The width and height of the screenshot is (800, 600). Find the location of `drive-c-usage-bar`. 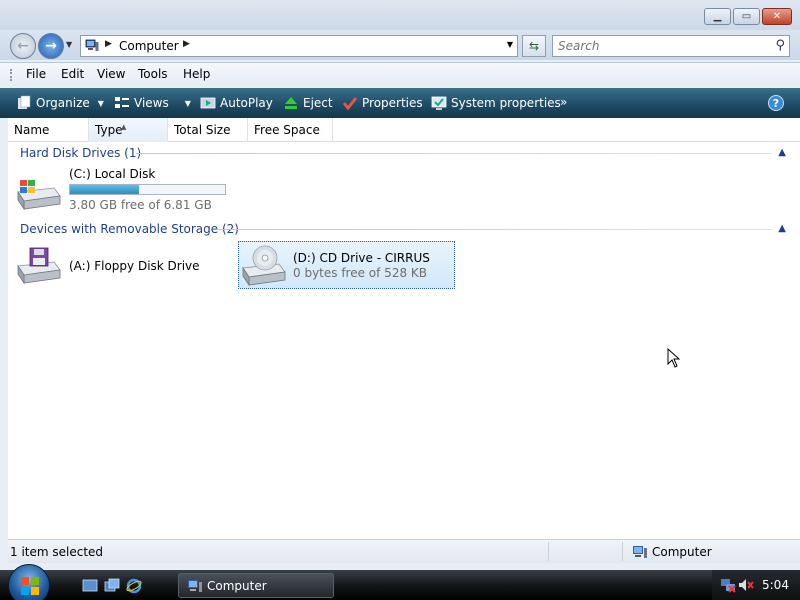

drive-c-usage-bar is located at coordinates (147, 189).